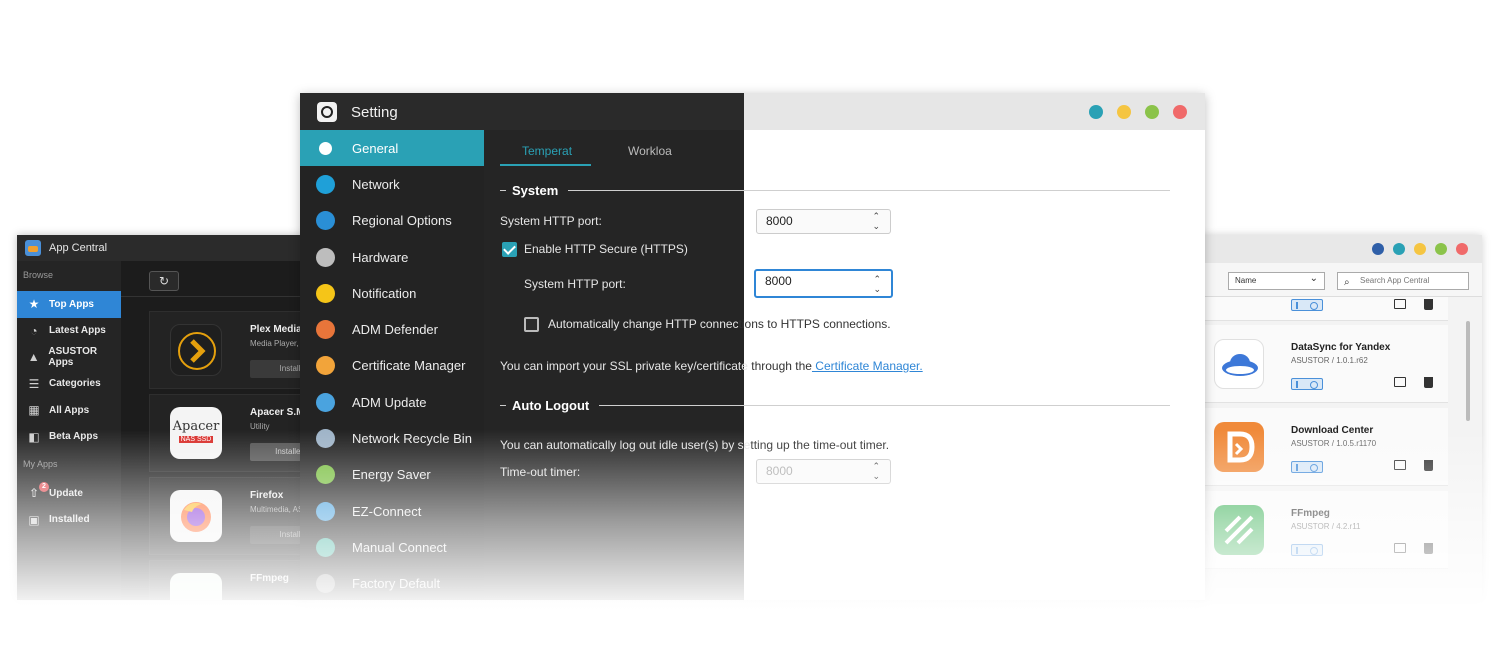  Describe the element at coordinates (650, 151) in the screenshot. I see `tab-workload: Workloa` at that location.